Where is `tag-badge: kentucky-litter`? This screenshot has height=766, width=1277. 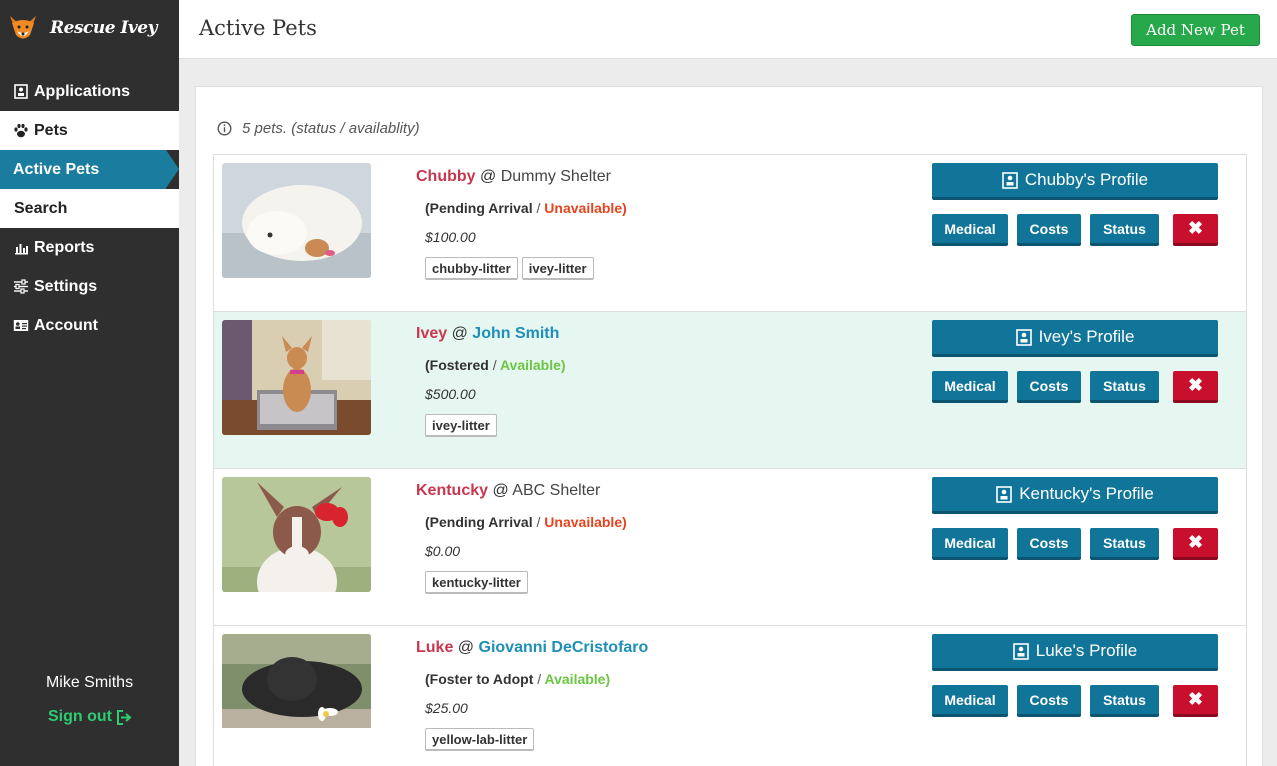
tag-badge: kentucky-litter is located at coordinates (476, 582).